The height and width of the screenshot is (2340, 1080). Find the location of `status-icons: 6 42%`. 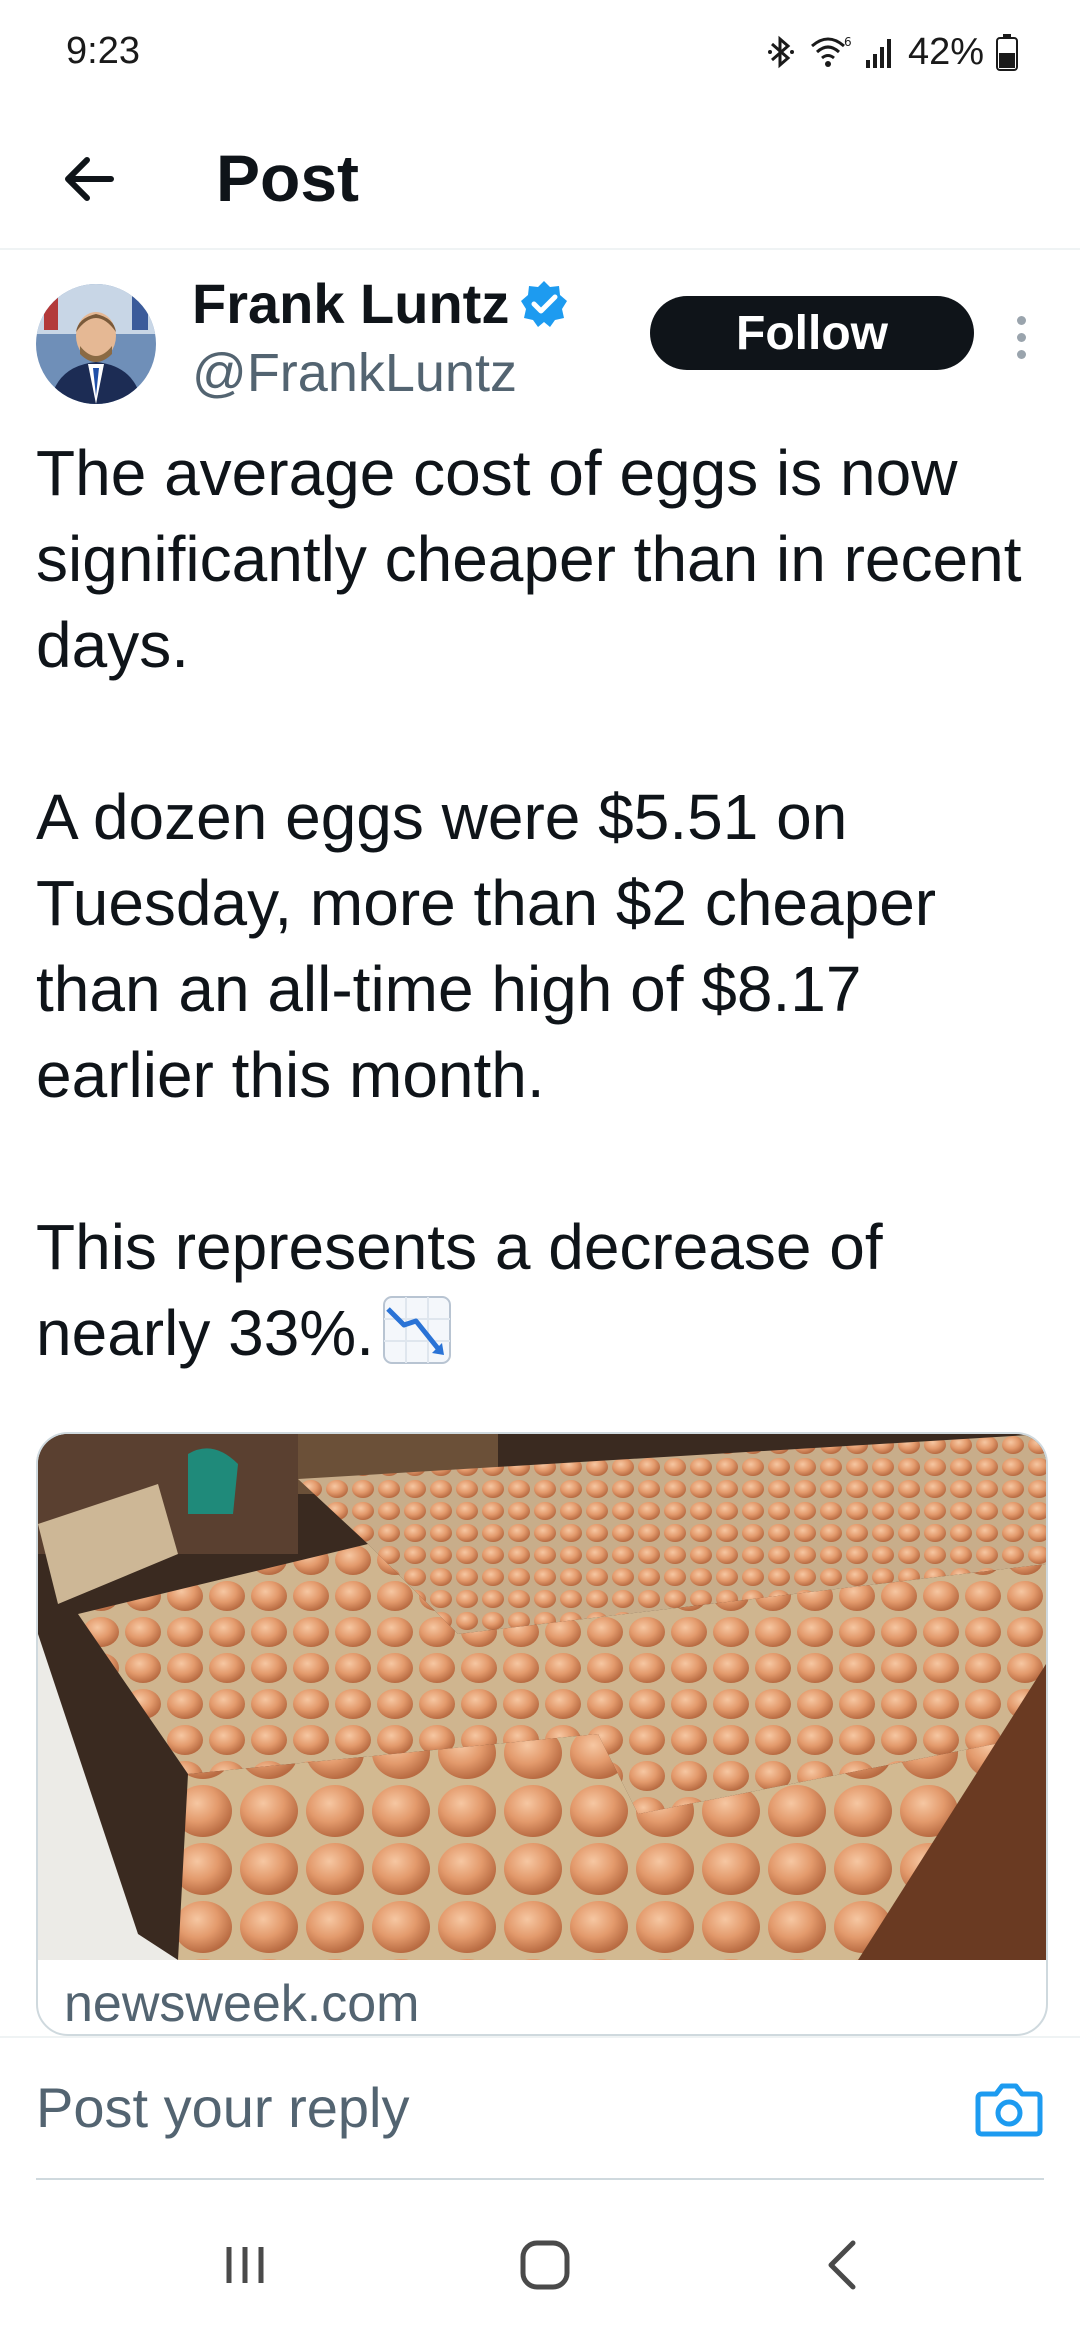

status-icons: 6 42% is located at coordinates (892, 52).